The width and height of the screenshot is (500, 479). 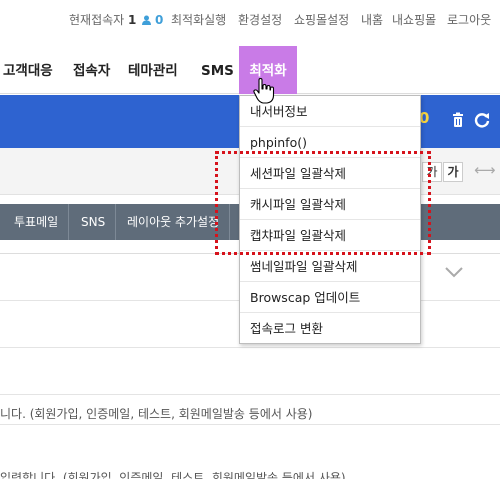 What do you see at coordinates (94, 222) in the screenshot?
I see `tab-sns: SNS` at bounding box center [94, 222].